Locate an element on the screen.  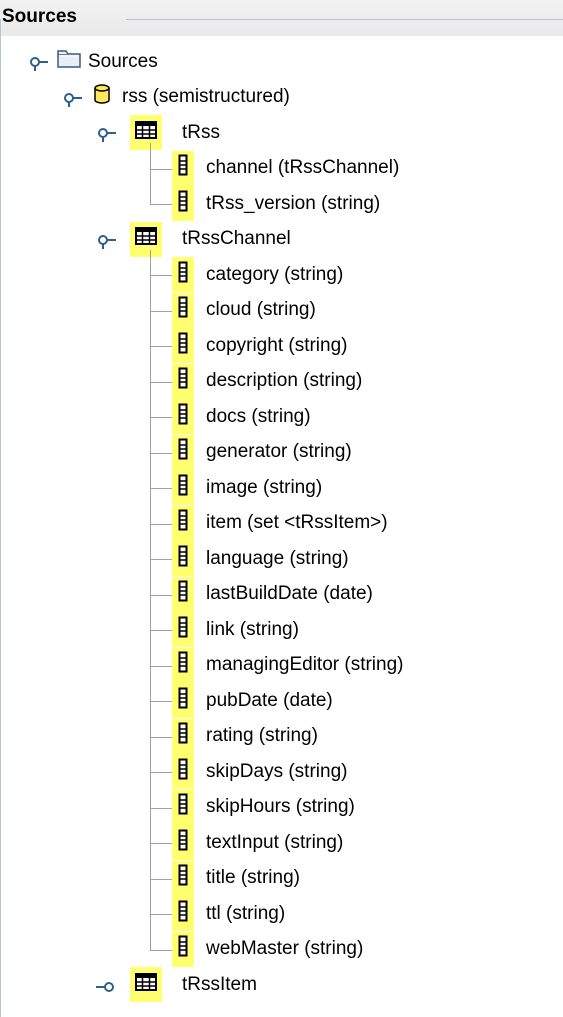
tree-node-column: tRss_version (string) is located at coordinates (276, 204).